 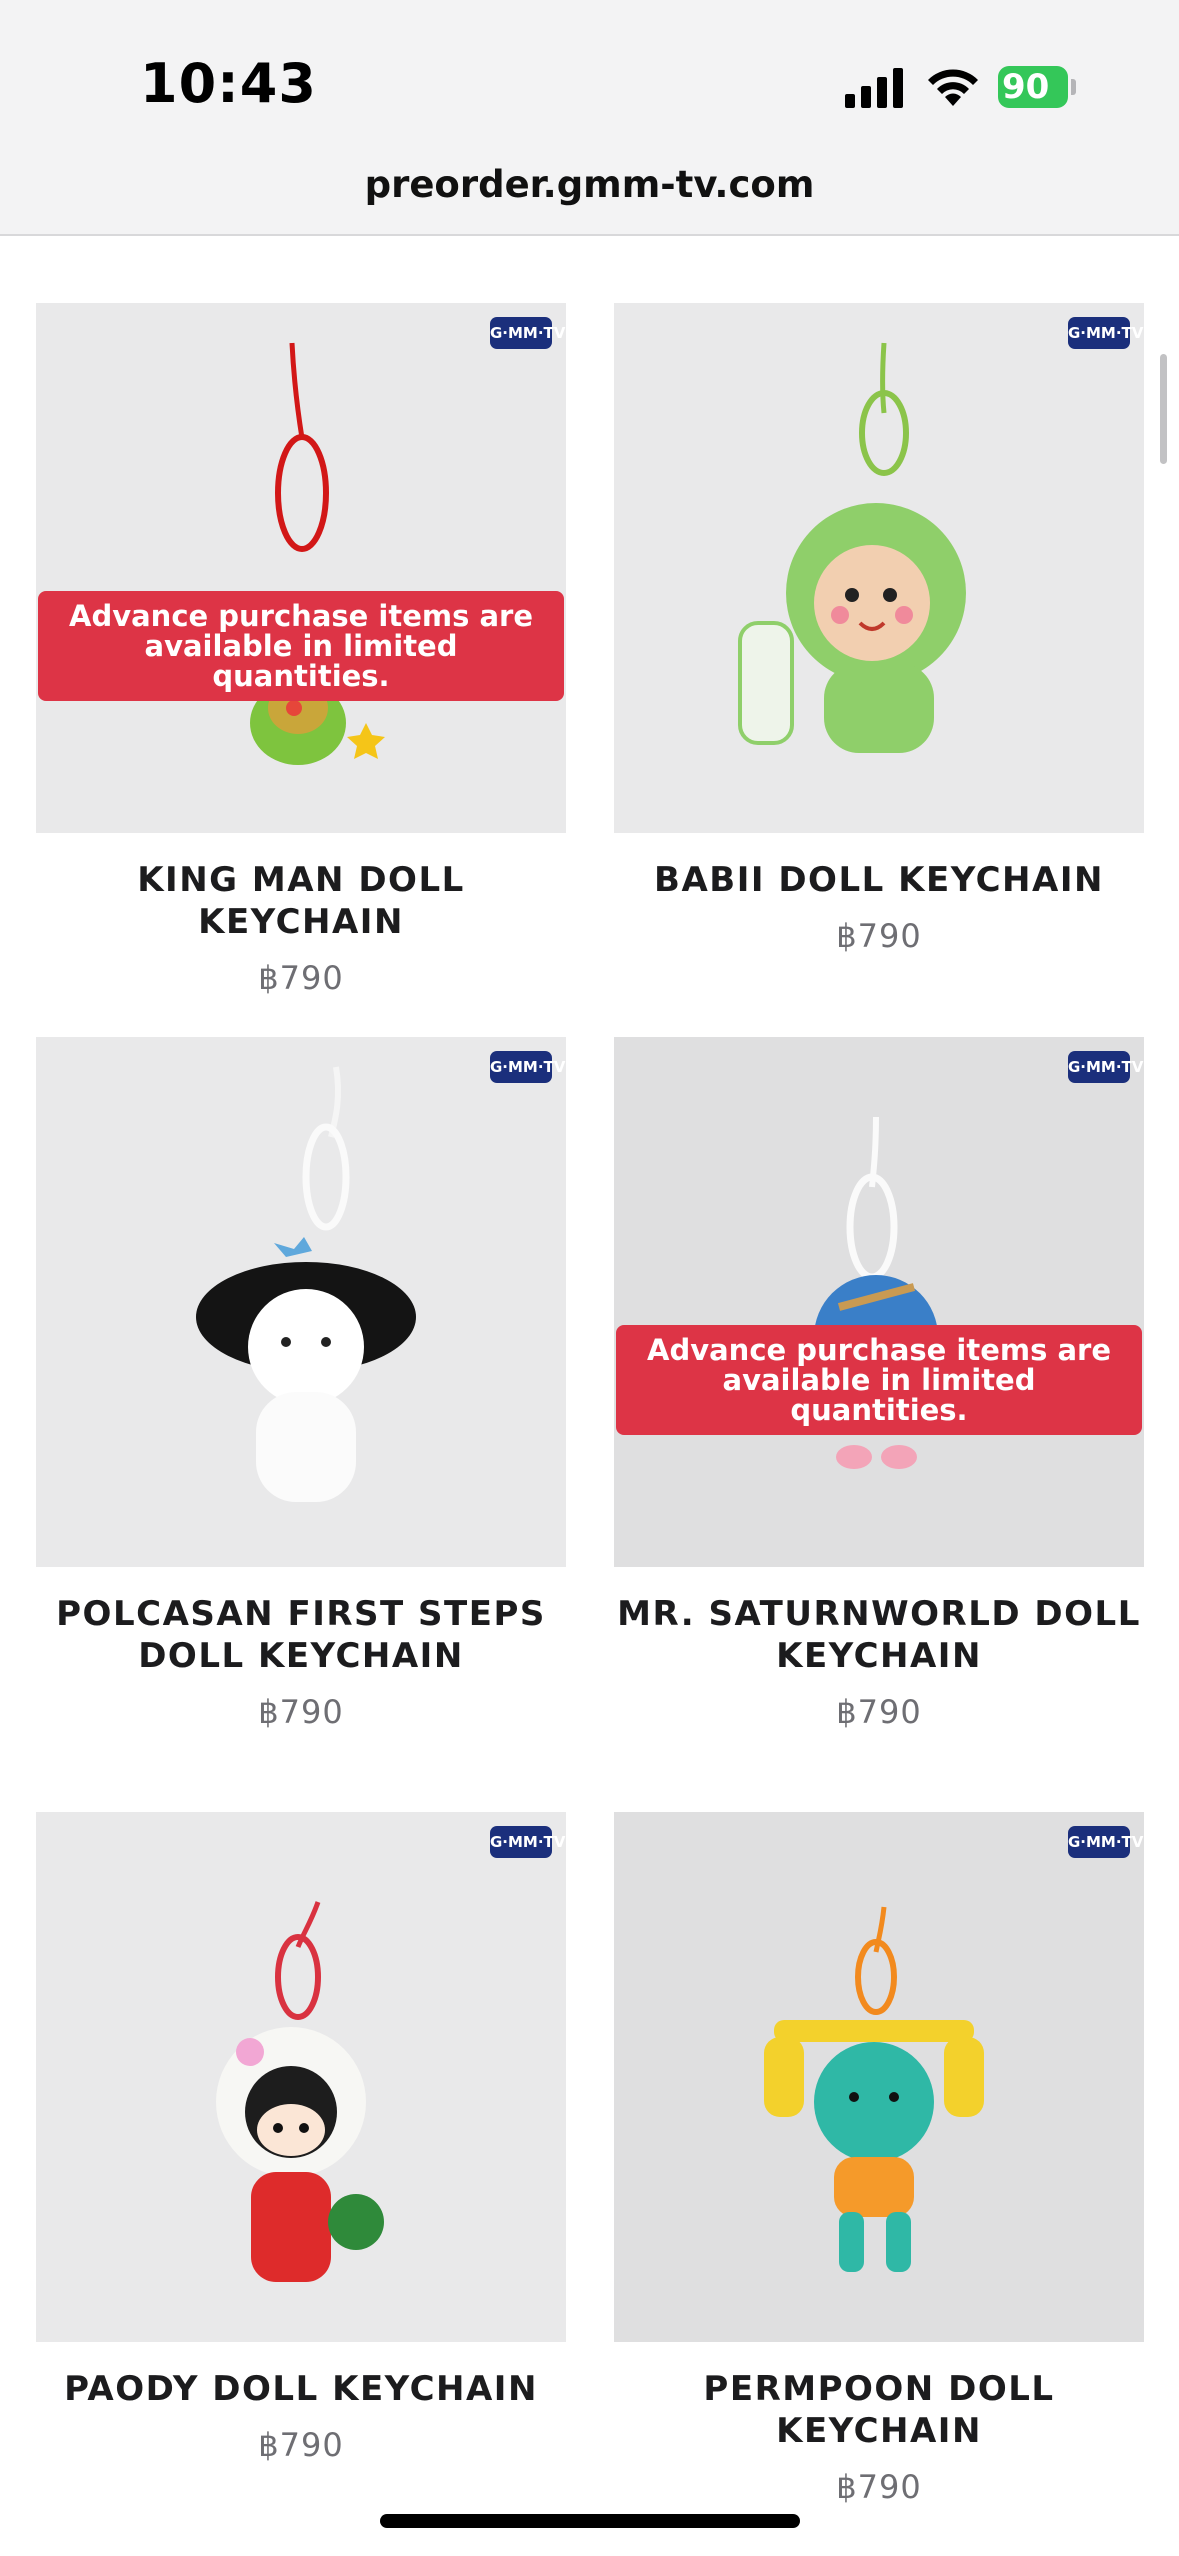 What do you see at coordinates (301, 2389) in the screenshot?
I see `product-name: PAODY DOLL KEYCHAIN` at bounding box center [301, 2389].